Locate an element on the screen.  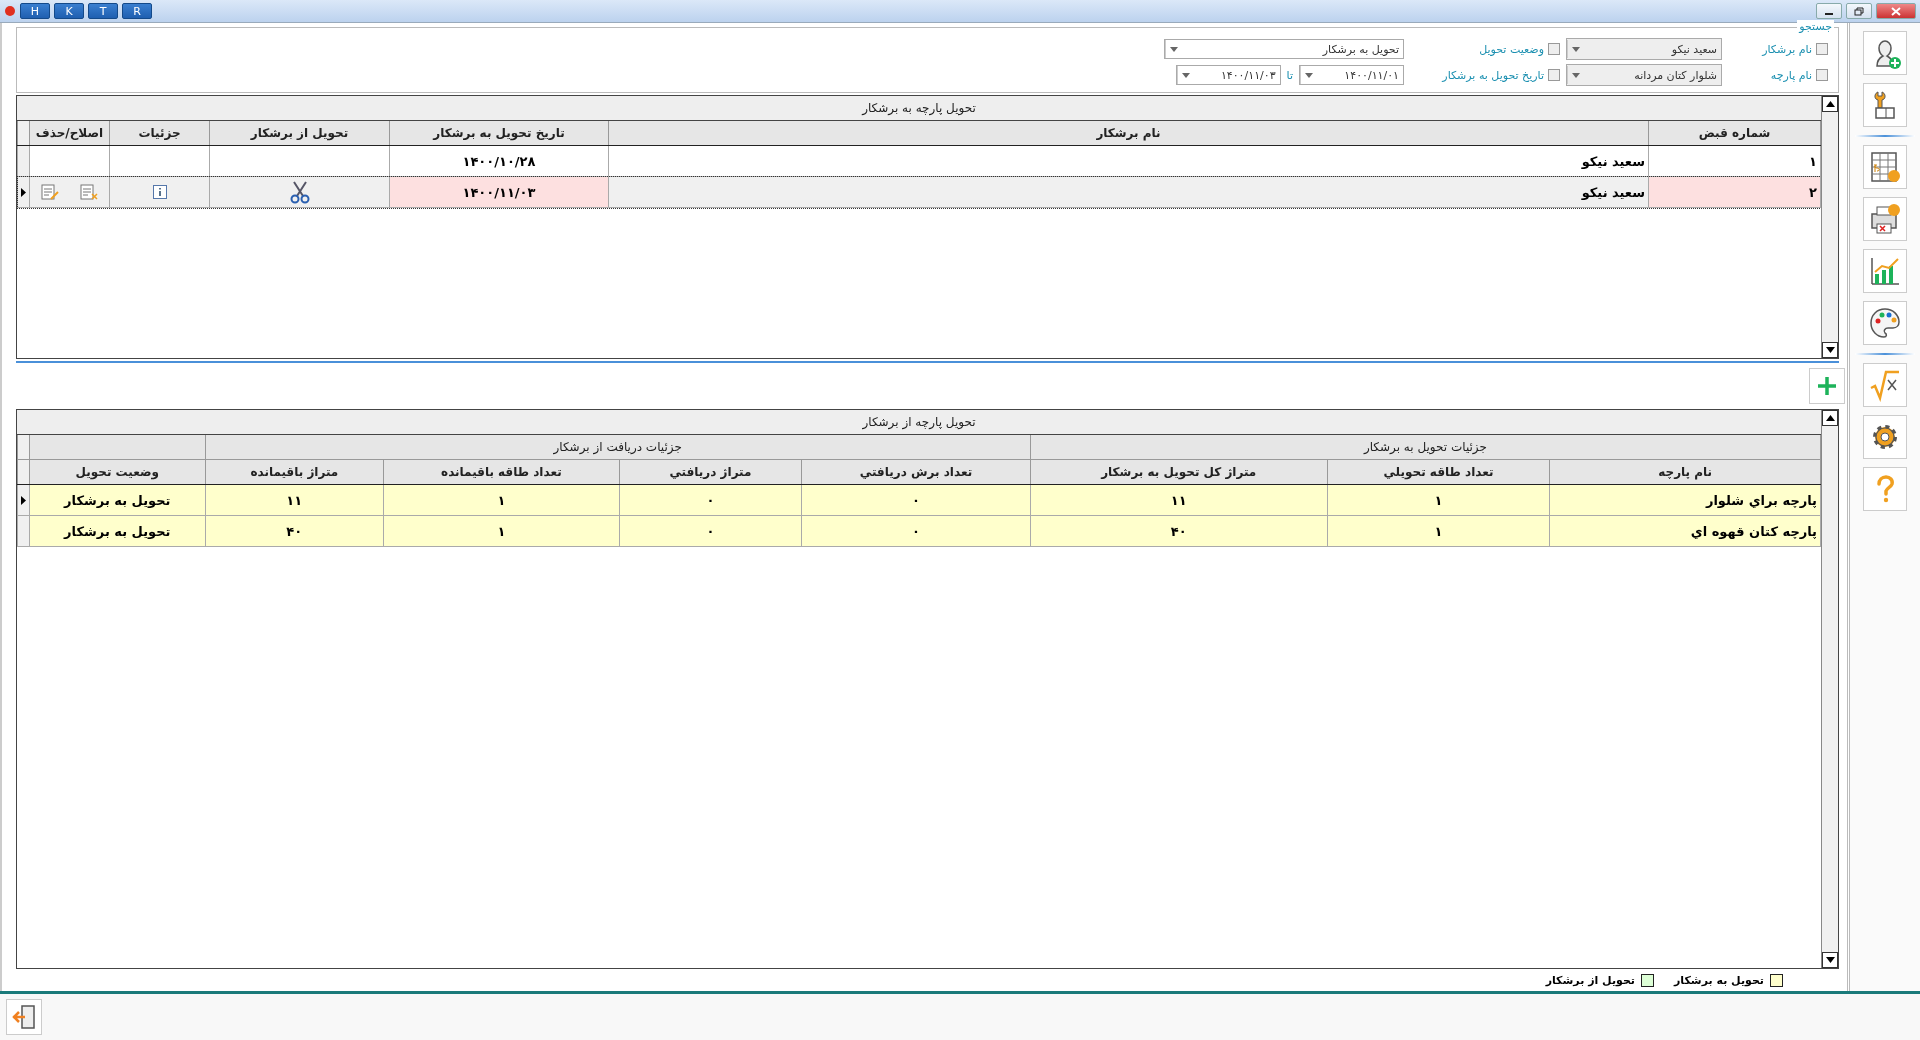
search-title: جستجو is located at coordinates (1815, 26).